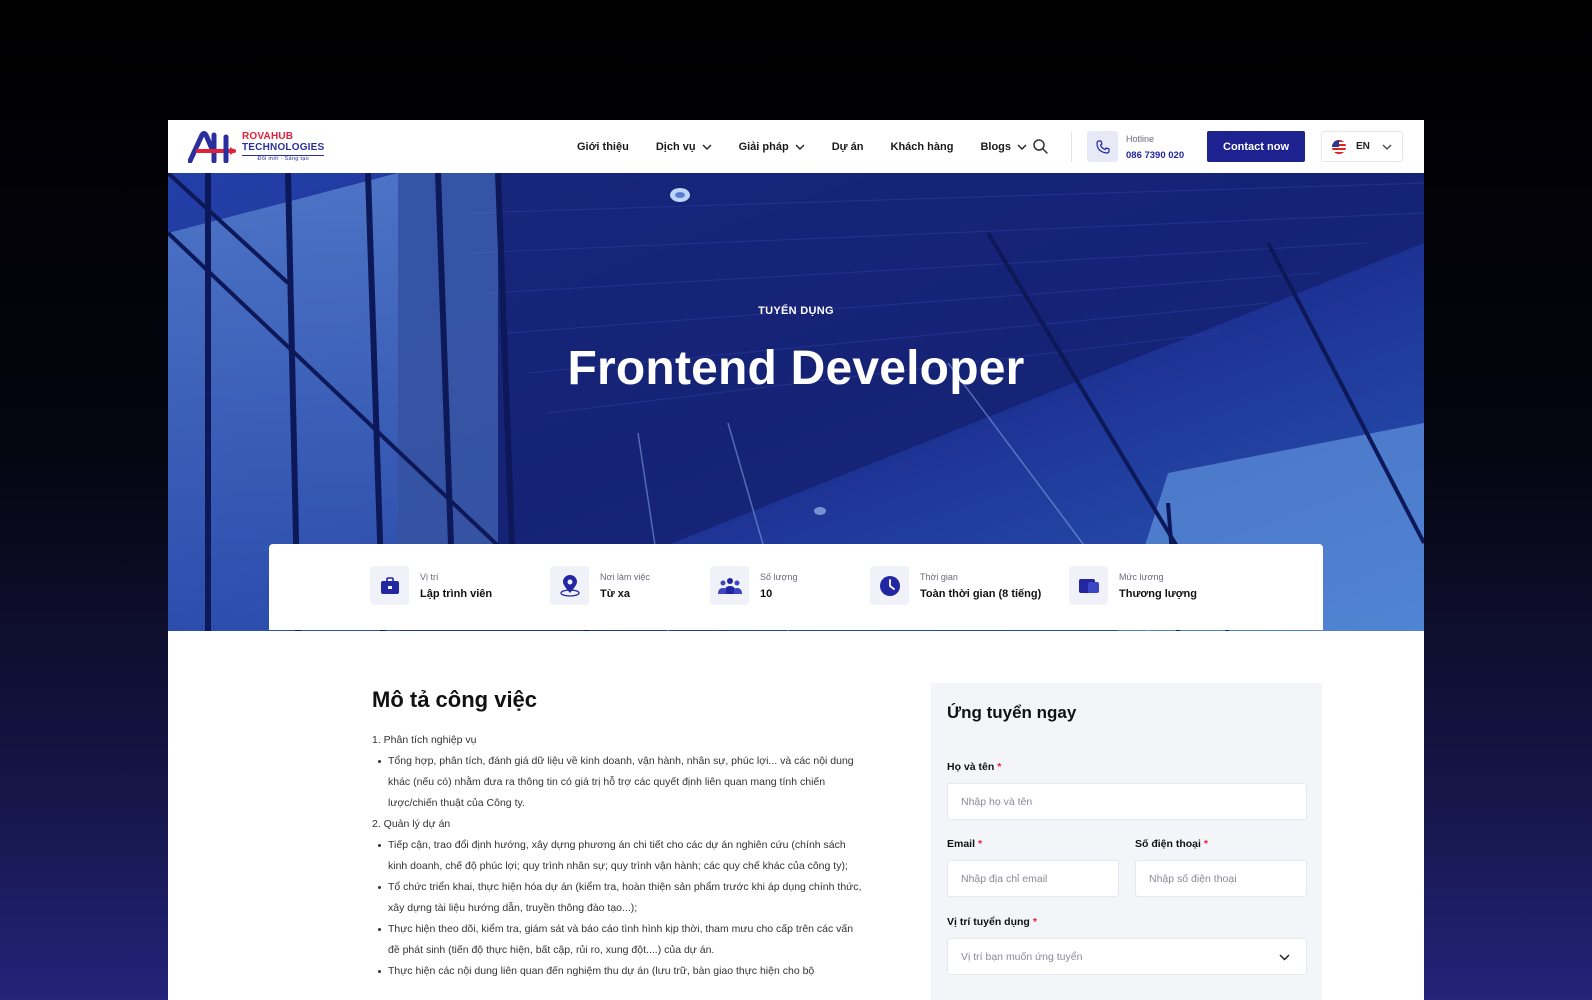 Image resolution: width=1592 pixels, height=1000 pixels. What do you see at coordinates (1221, 878) in the screenshot?
I see `phone-input` at bounding box center [1221, 878].